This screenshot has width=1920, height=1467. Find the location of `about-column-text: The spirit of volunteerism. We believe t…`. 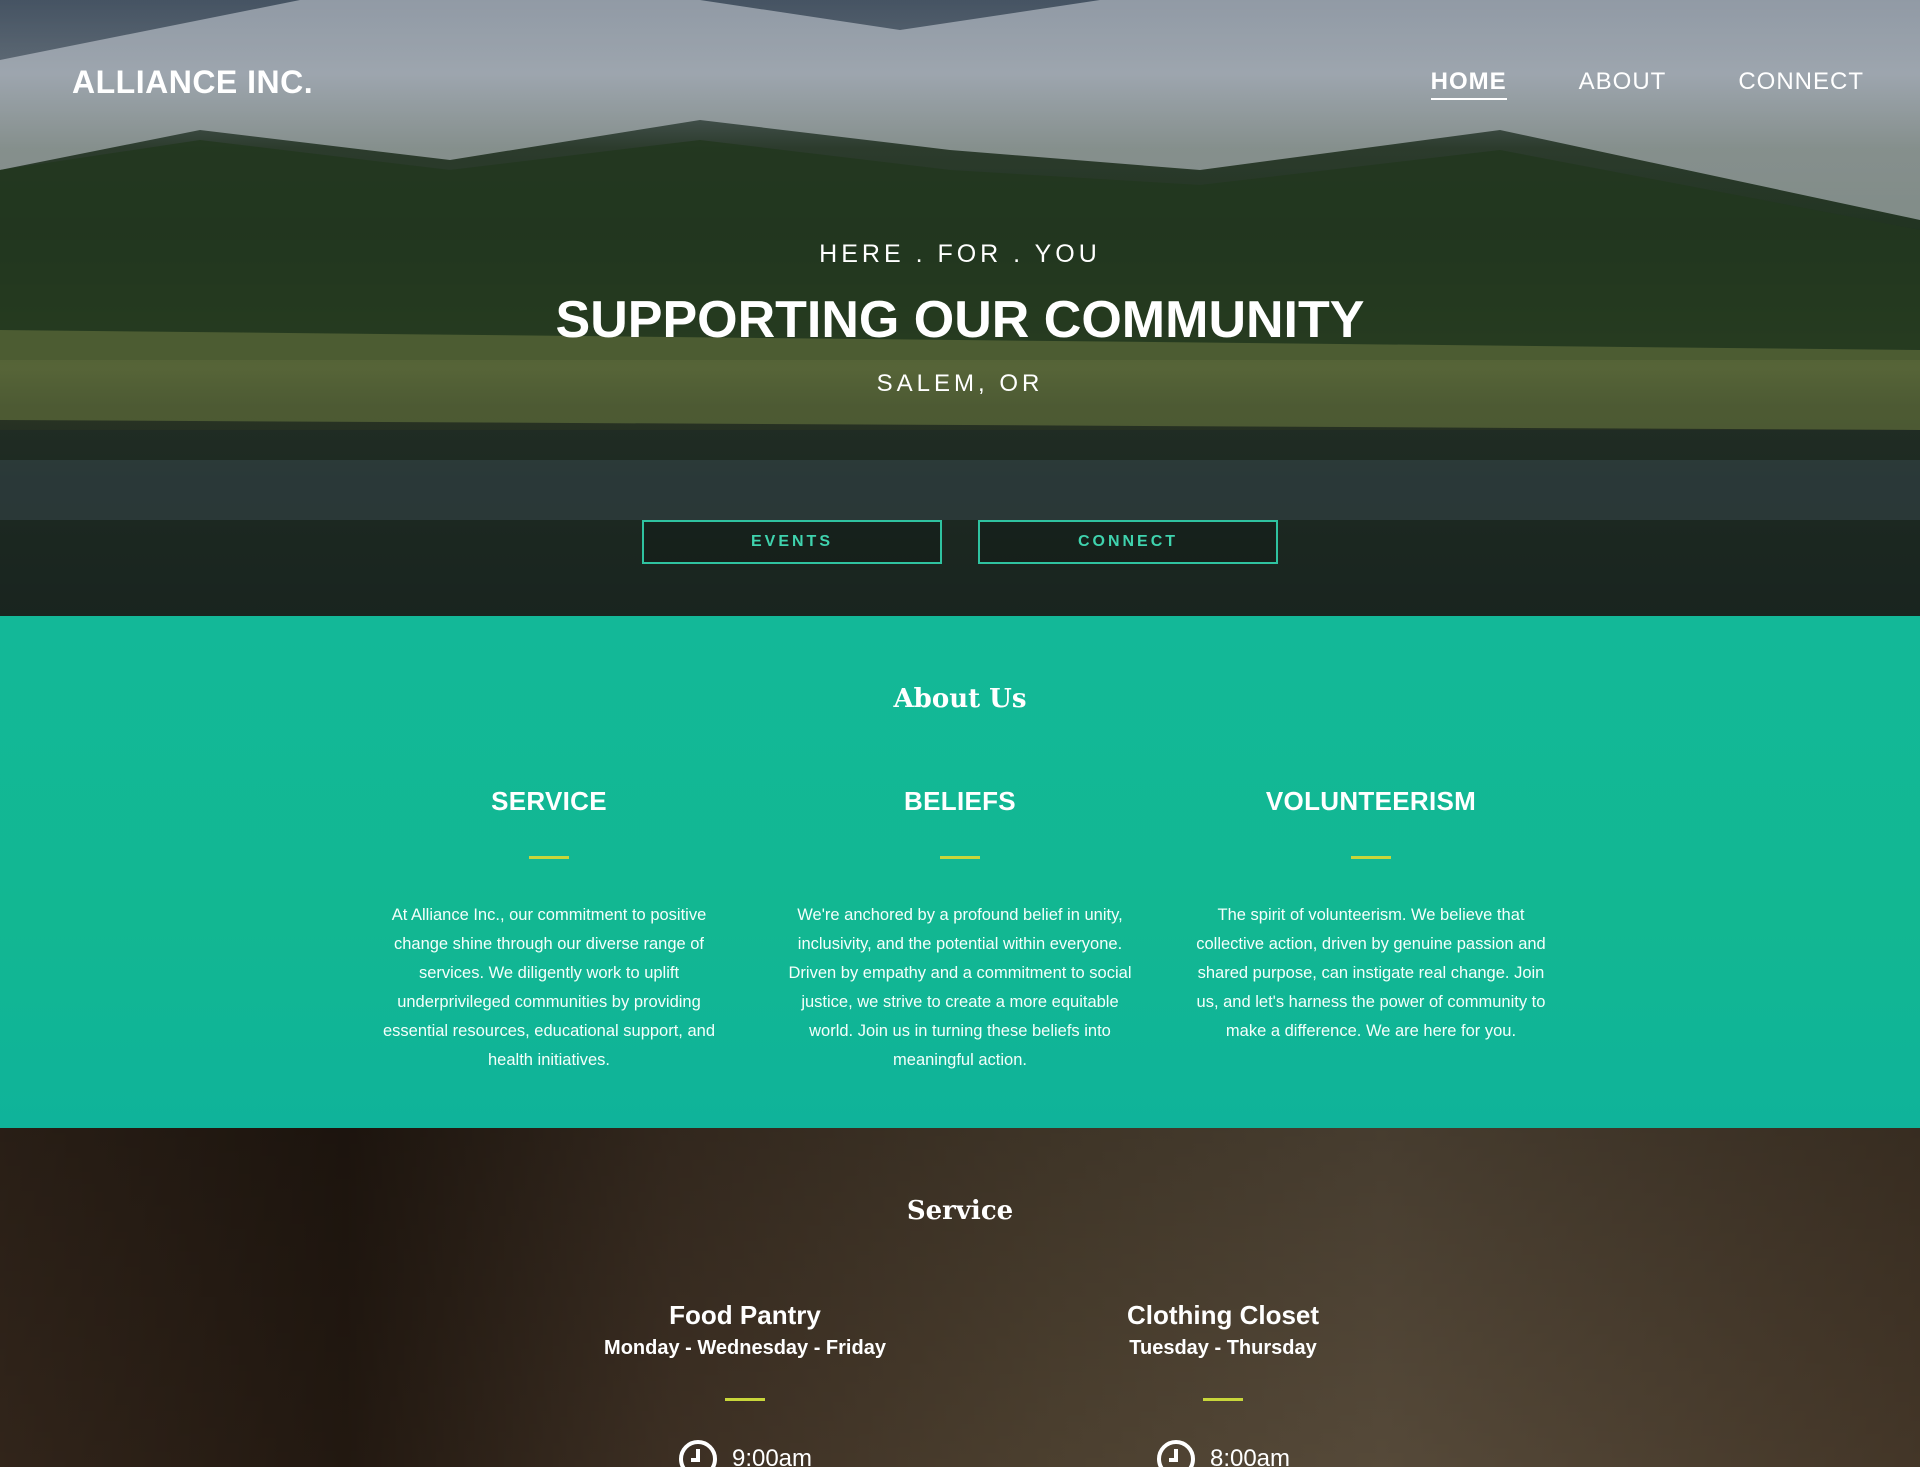

about-column-text: The spirit of volunteerism. We believe t… is located at coordinates (1371, 973).